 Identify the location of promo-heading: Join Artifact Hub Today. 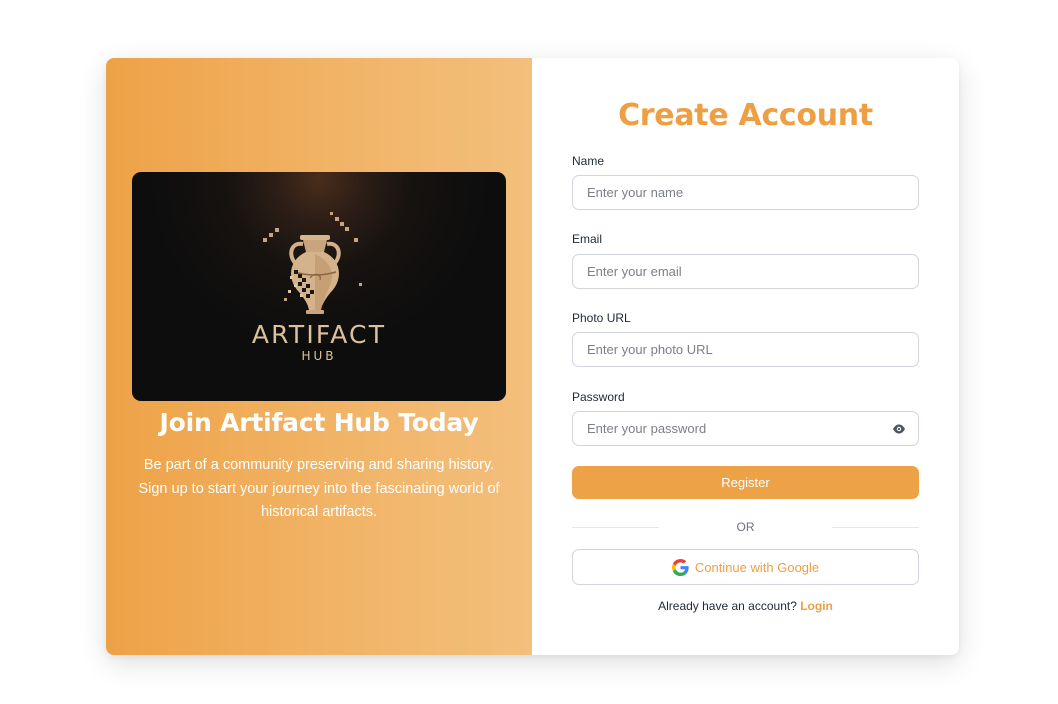
(319, 422).